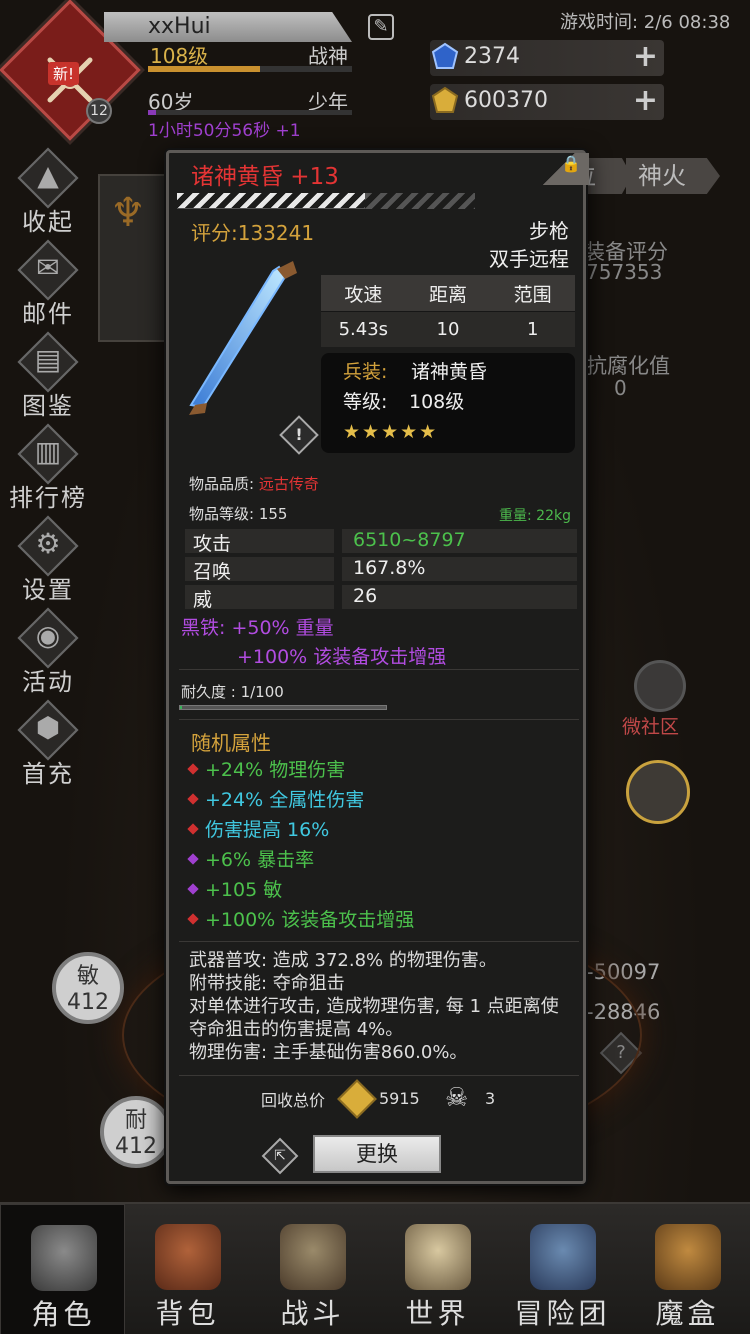  I want to click on stat-head-cell: 范围, so click(532, 294).